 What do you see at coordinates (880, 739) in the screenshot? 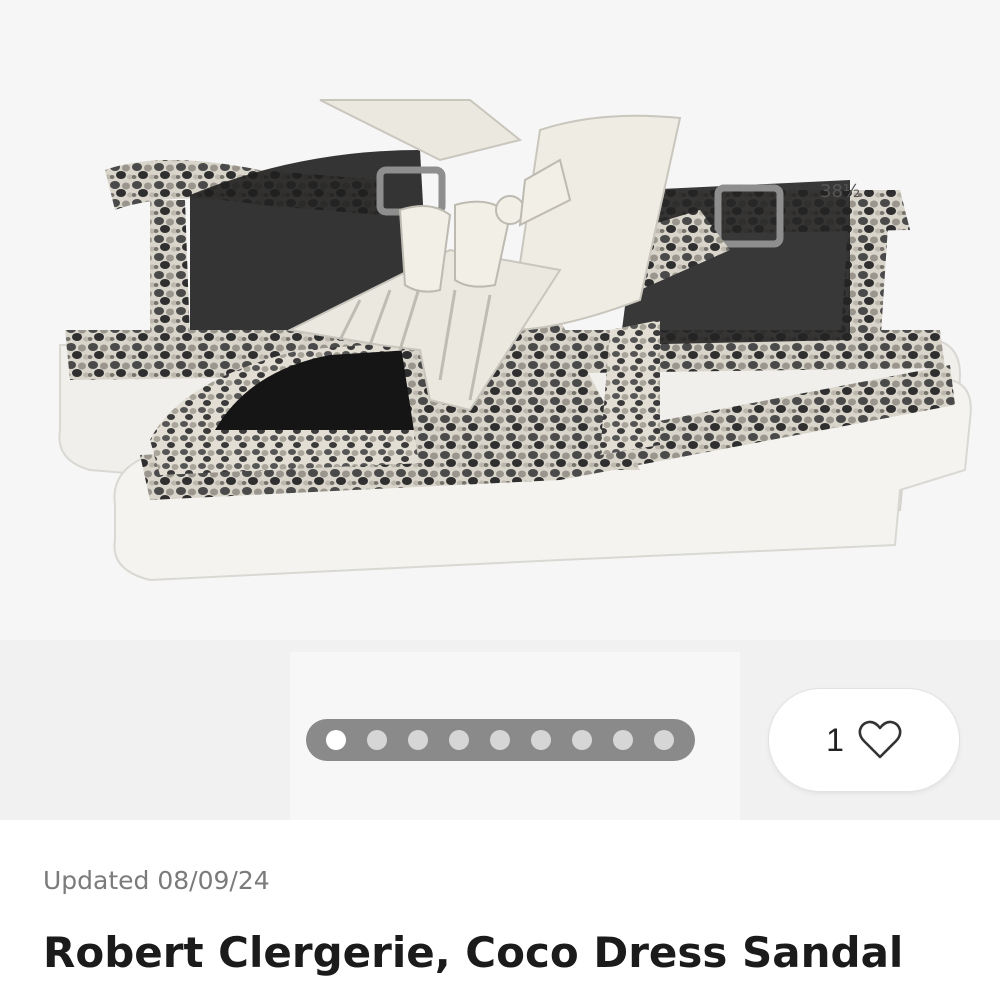
I see `heart-icon` at bounding box center [880, 739].